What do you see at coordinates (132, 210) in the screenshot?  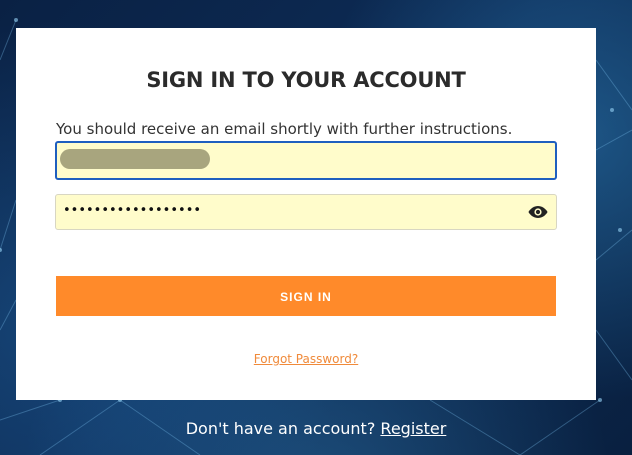 I see `password-value: ••••••••••••••••••` at bounding box center [132, 210].